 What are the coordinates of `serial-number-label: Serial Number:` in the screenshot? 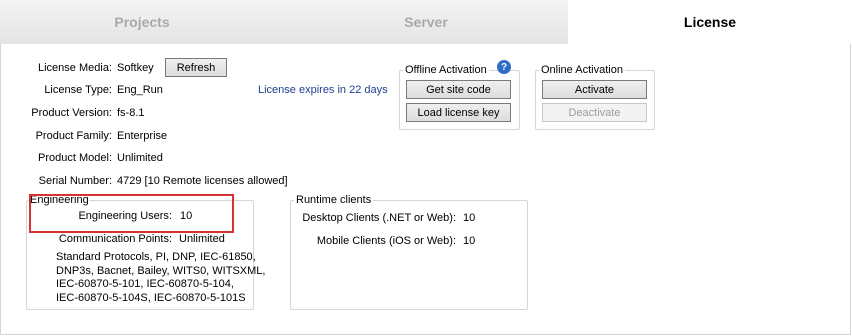 It's located at (75, 181).